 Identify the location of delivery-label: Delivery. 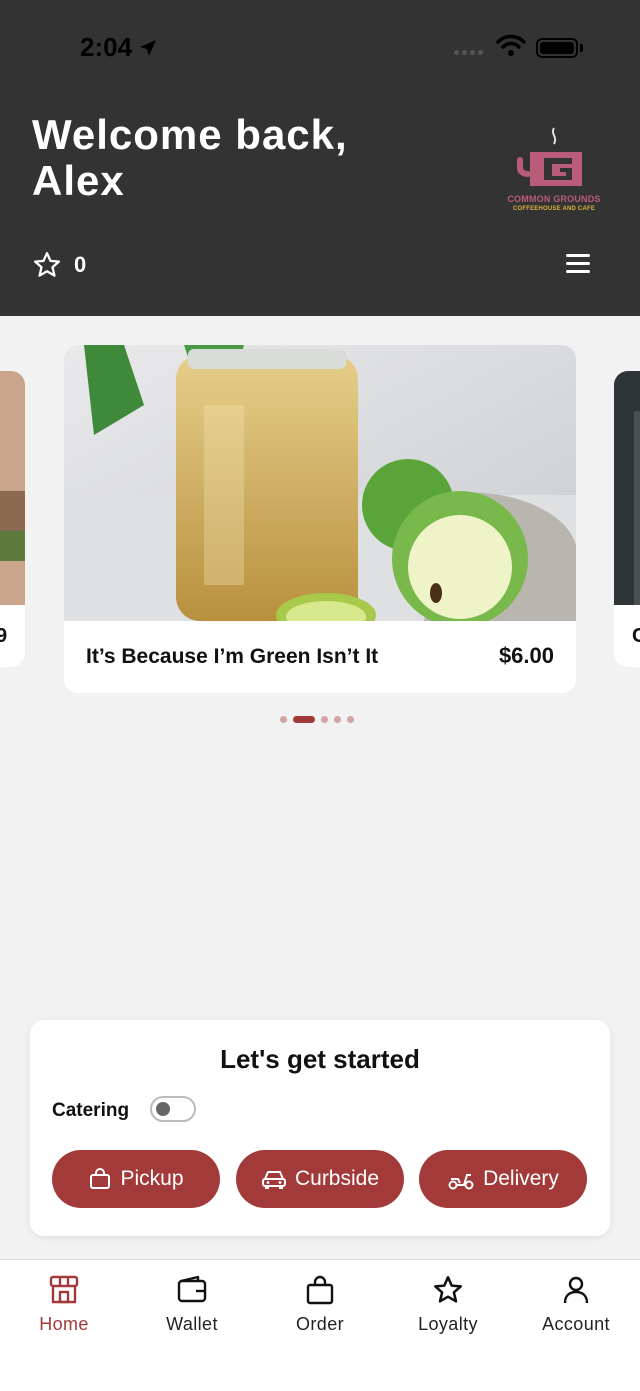
(521, 1178).